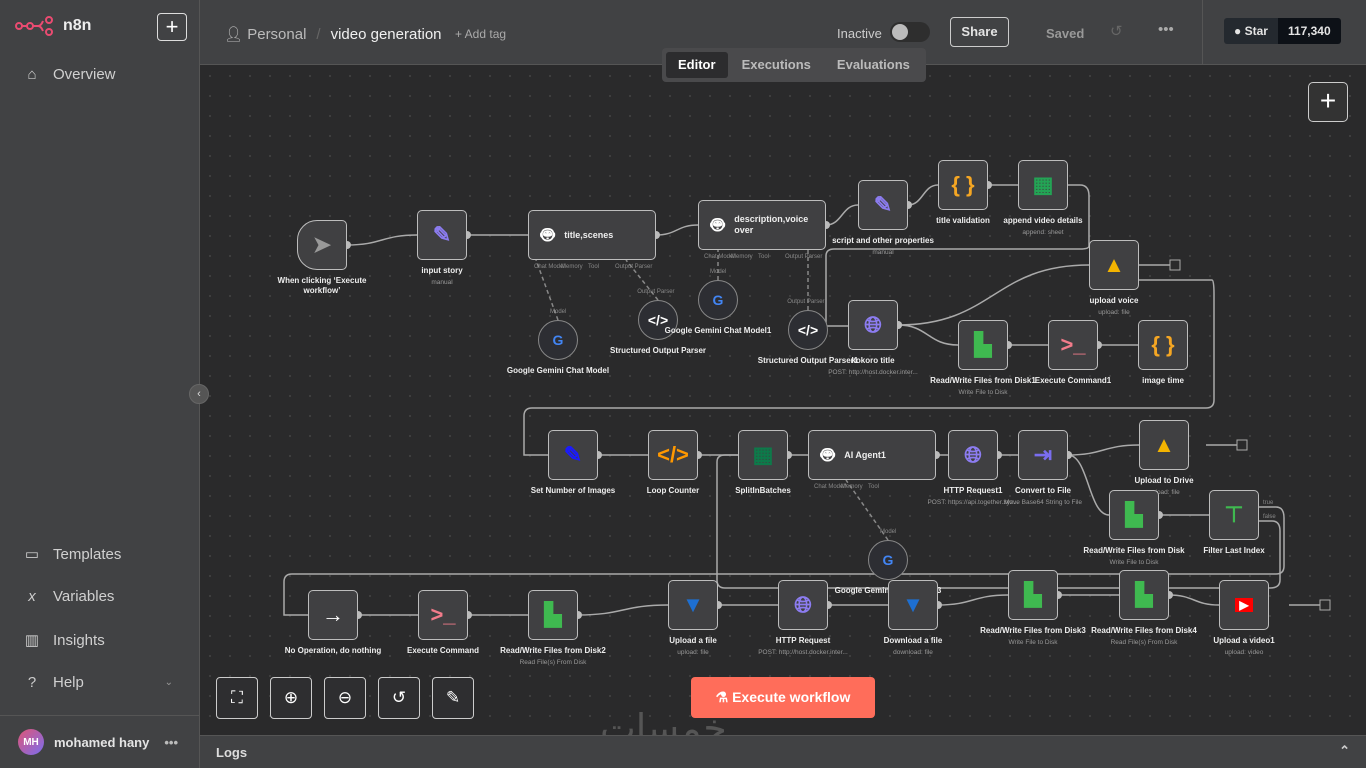  Describe the element at coordinates (345, 698) in the screenshot. I see `zoom-out-button: ⊖` at that location.